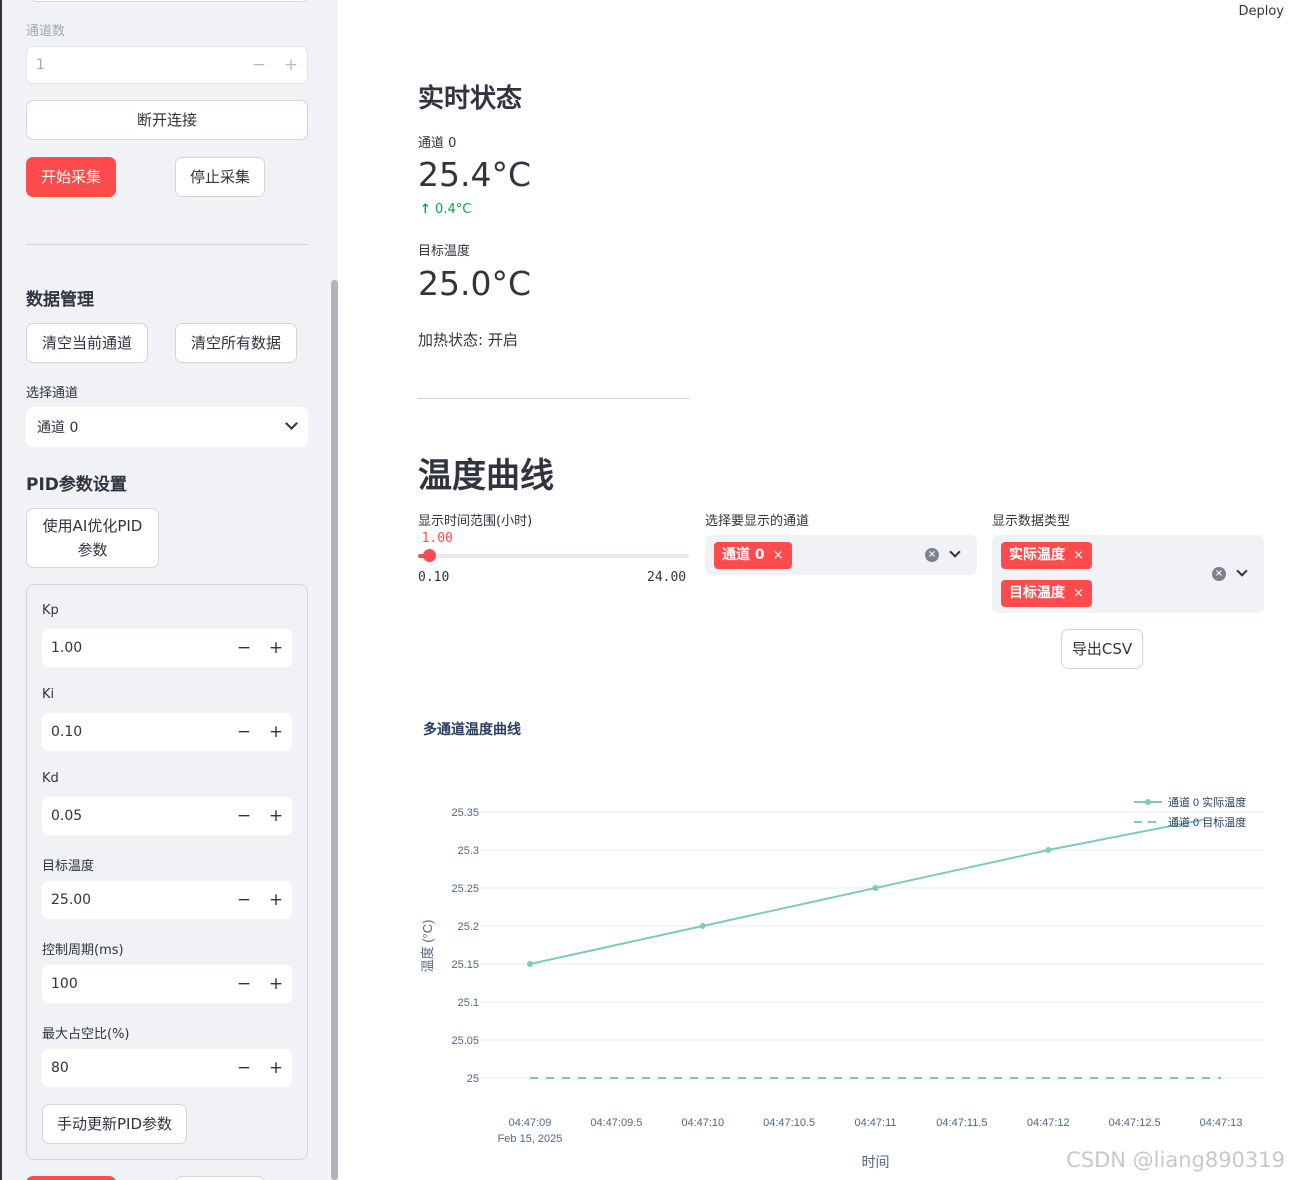  I want to click on display-channels-multiselect: 通道 0 × ×, so click(841, 555).